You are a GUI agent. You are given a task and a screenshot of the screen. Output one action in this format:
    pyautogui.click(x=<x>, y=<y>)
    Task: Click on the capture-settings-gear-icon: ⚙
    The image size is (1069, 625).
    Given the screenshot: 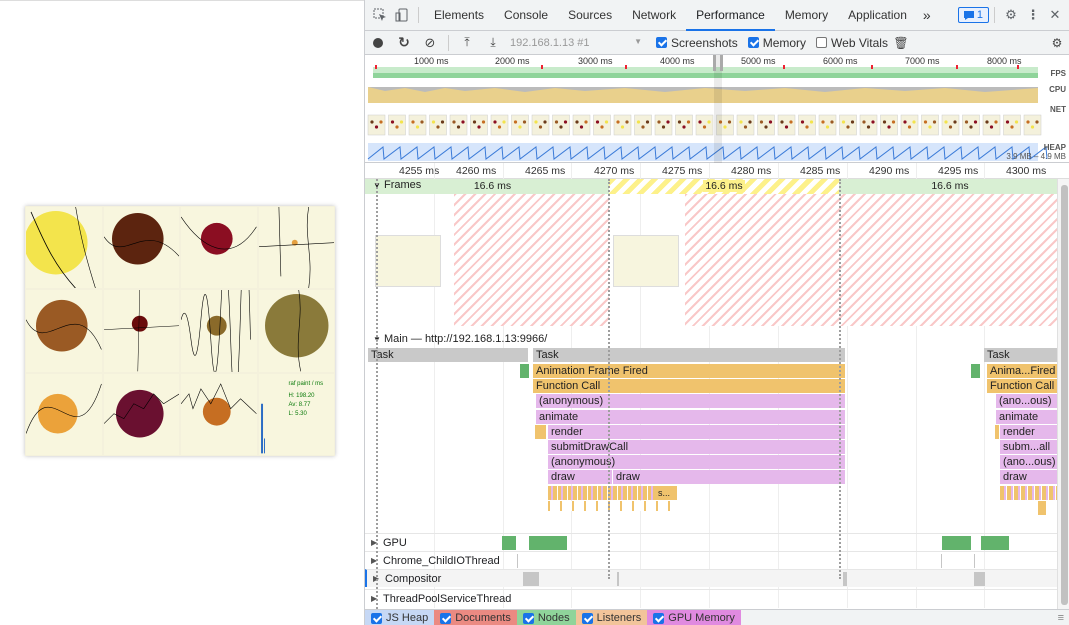 What is the action you would take?
    pyautogui.click(x=1056, y=43)
    